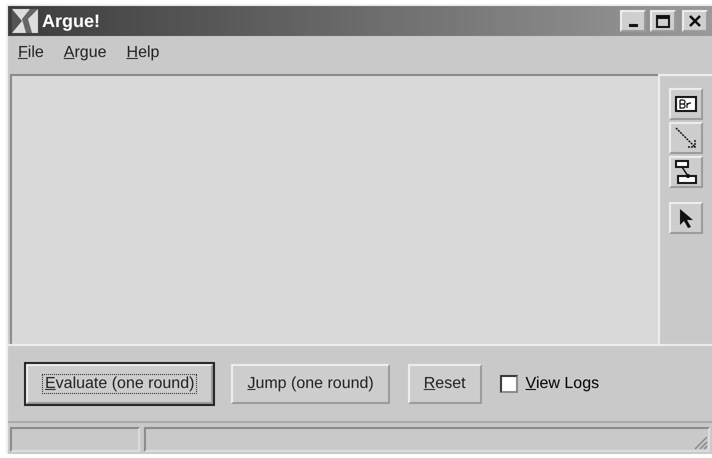 Image resolution: width=712 pixels, height=458 pixels. Describe the element at coordinates (633, 21) in the screenshot. I see `minimize-button` at that location.